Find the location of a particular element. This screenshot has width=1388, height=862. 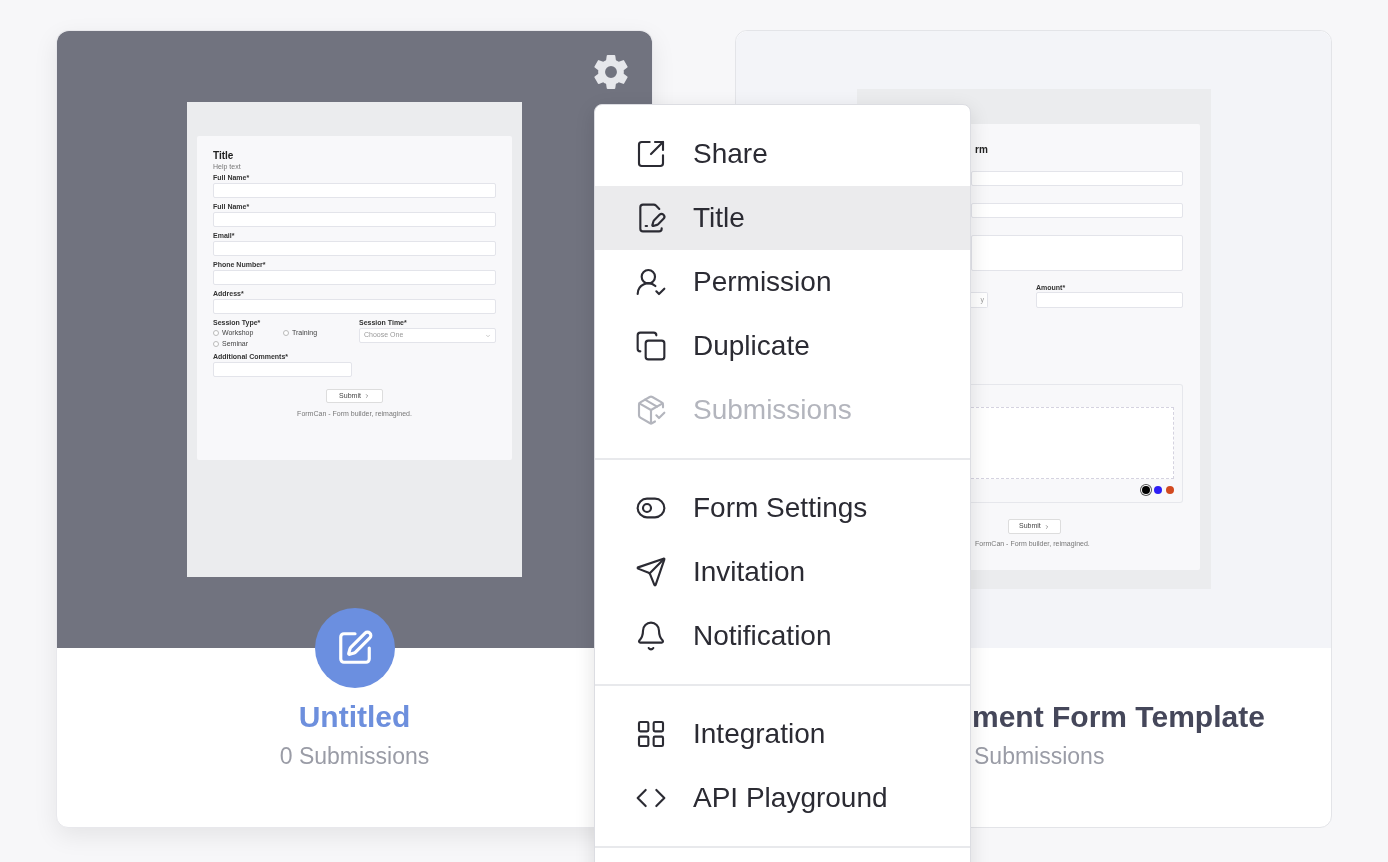

textarea-field is located at coordinates (1077, 253).